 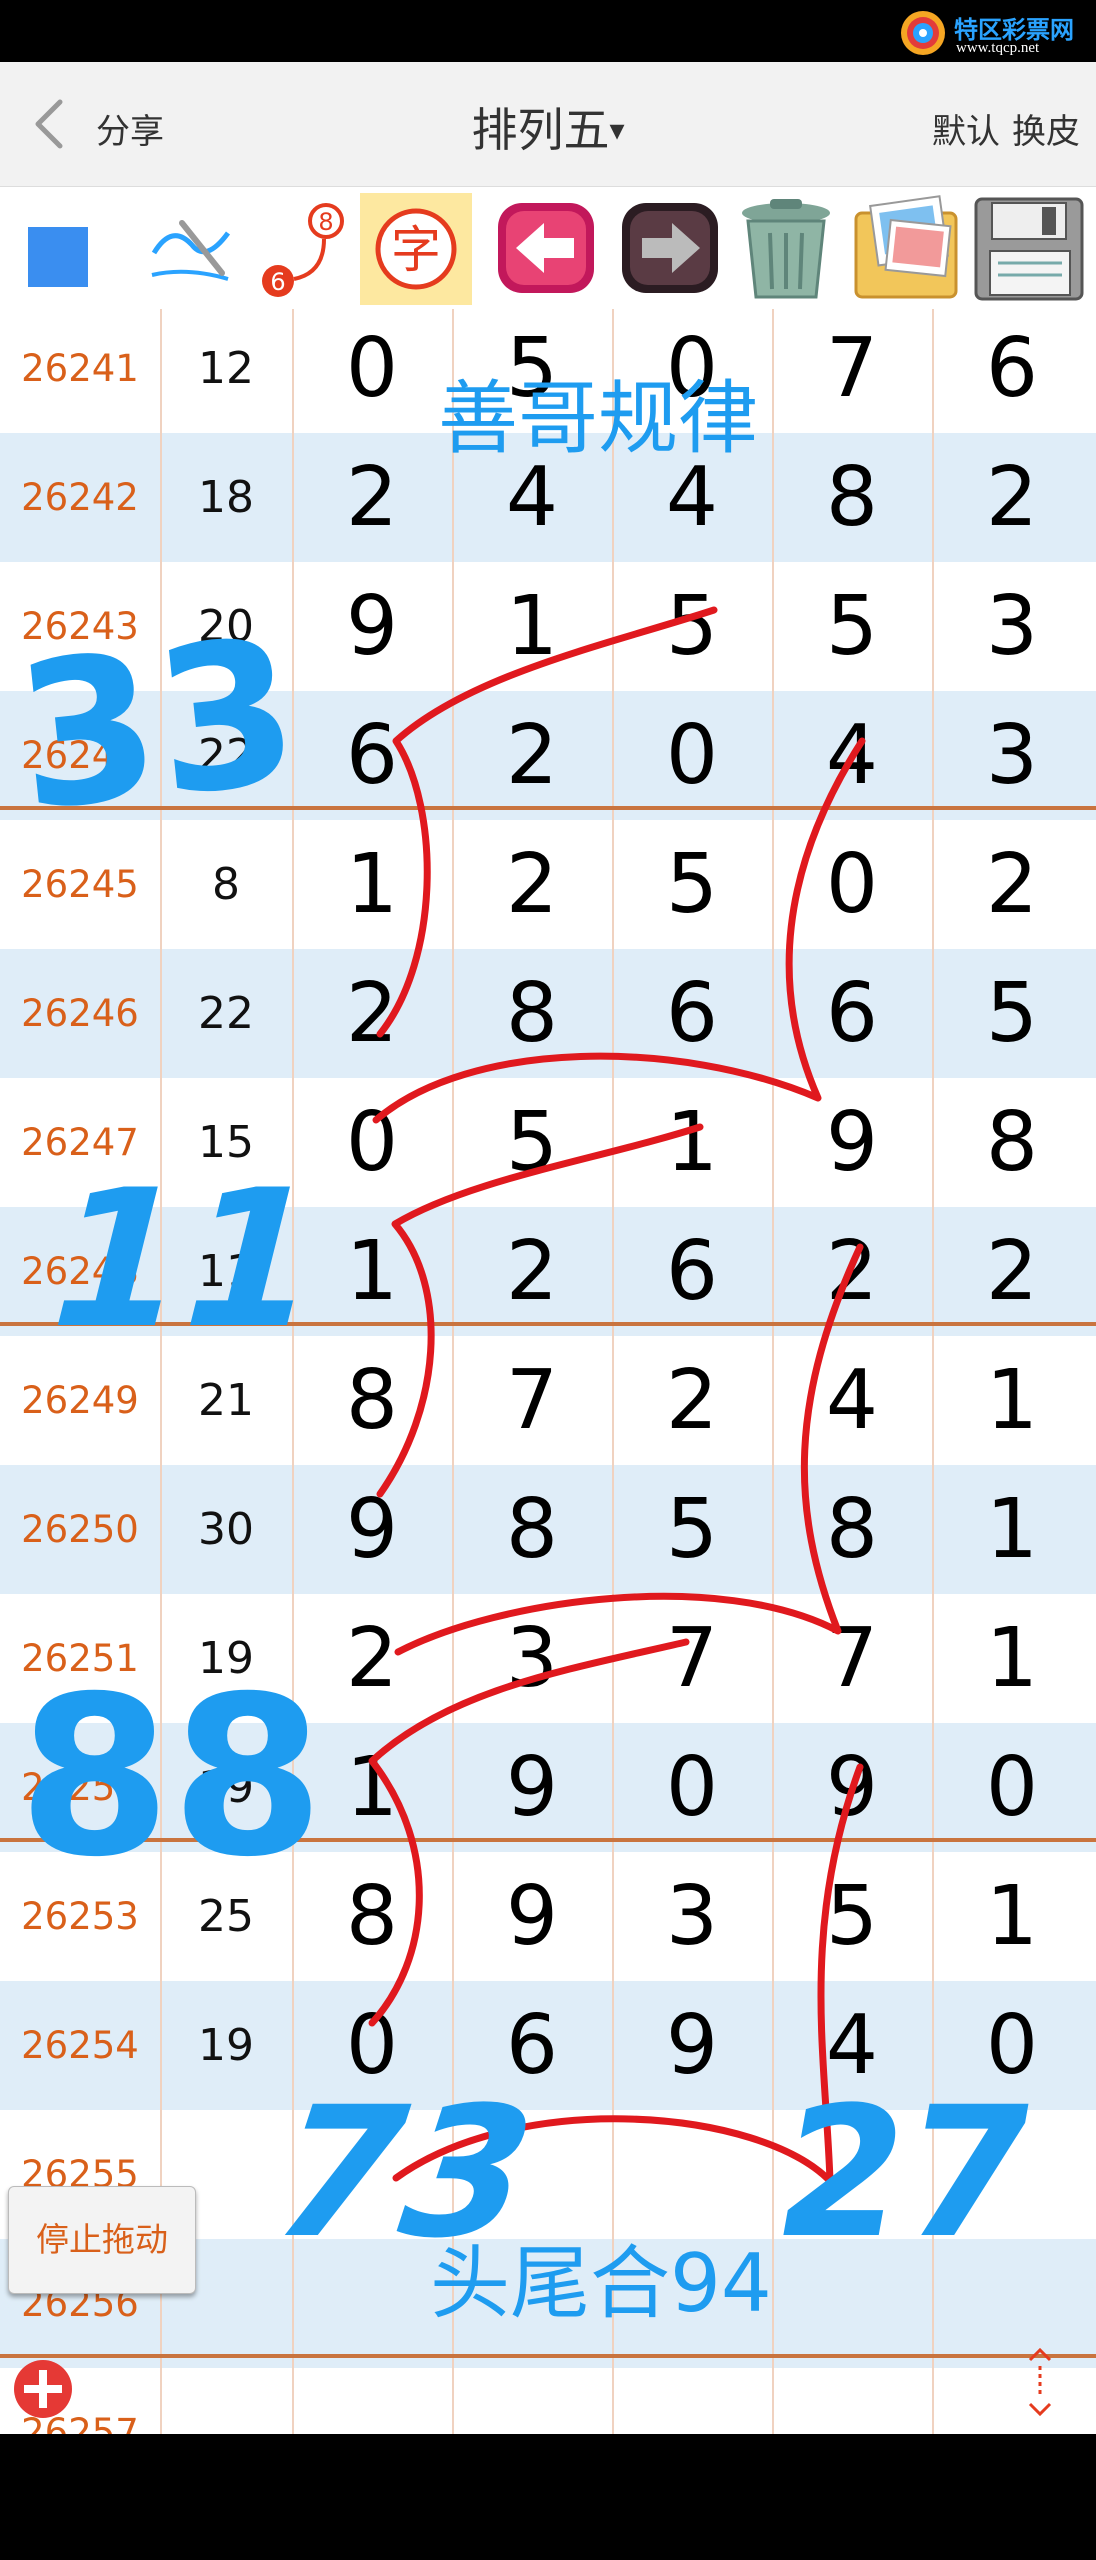 I want to click on pen-tool-icon, so click(x=188, y=249).